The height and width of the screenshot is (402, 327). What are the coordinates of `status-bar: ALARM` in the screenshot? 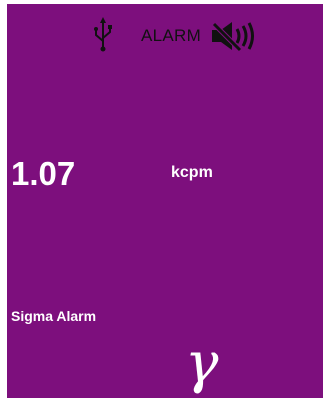 It's located at (165, 35).